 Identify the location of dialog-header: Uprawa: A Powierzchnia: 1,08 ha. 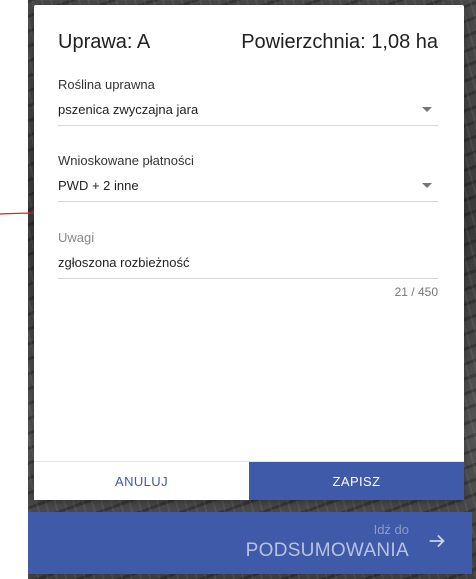
(248, 42).